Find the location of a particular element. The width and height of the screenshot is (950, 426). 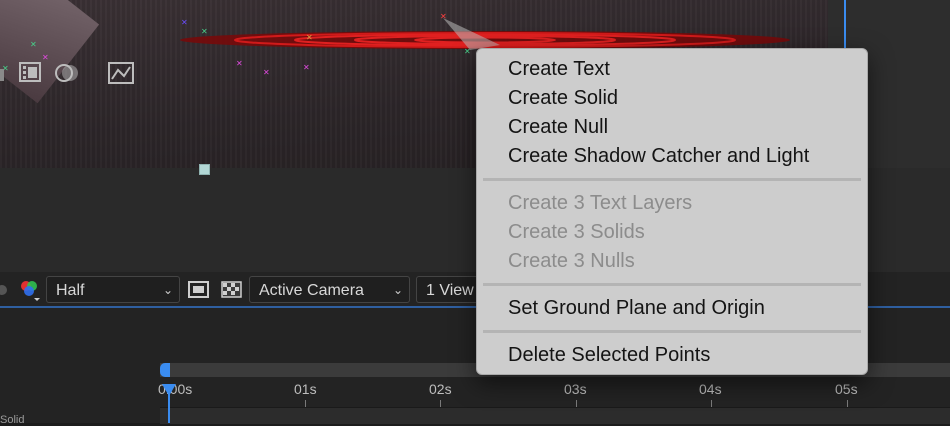

menu-item-create-text: Create Text is located at coordinates (559, 69).